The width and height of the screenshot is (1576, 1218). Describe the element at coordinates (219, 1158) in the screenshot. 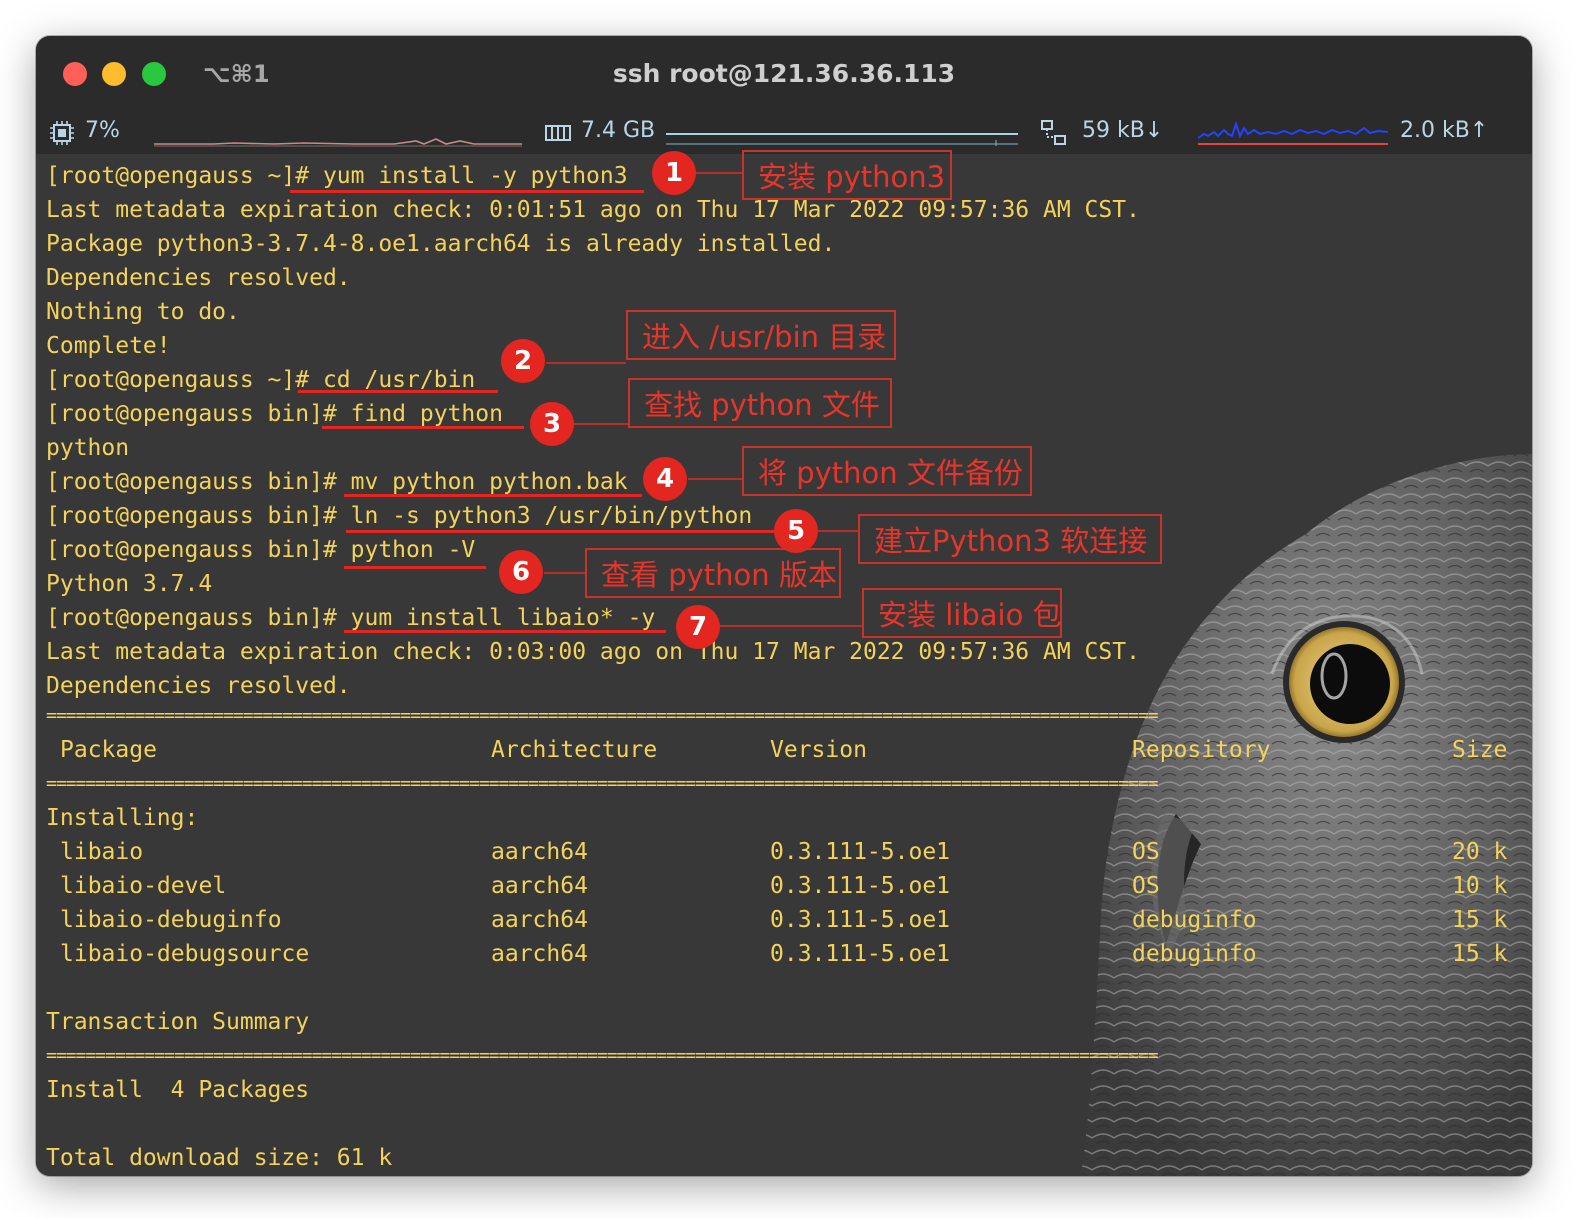

I see `total-download-line: Total download size: 61 k` at that location.